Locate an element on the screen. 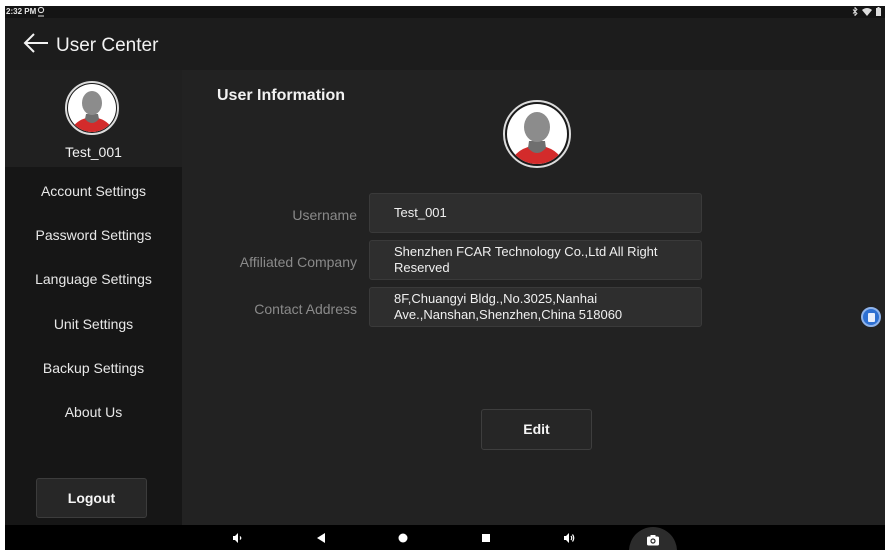 Image resolution: width=888 pixels, height=550 pixels. edit-button: Edit is located at coordinates (536, 429).